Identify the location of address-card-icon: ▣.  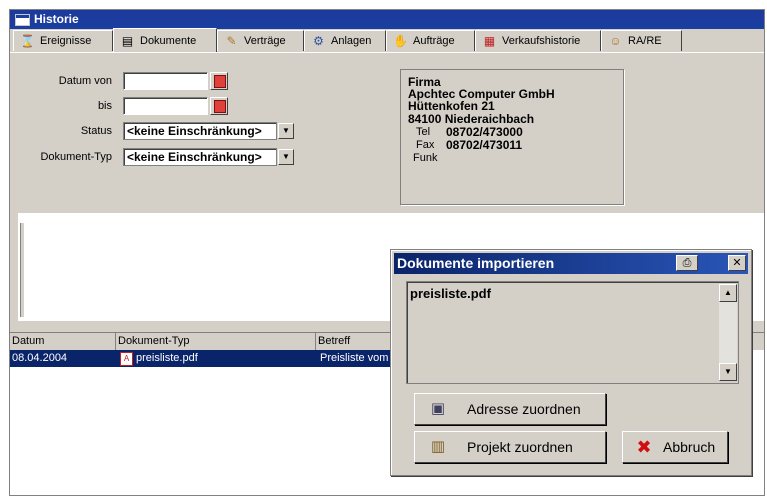
(438, 408).